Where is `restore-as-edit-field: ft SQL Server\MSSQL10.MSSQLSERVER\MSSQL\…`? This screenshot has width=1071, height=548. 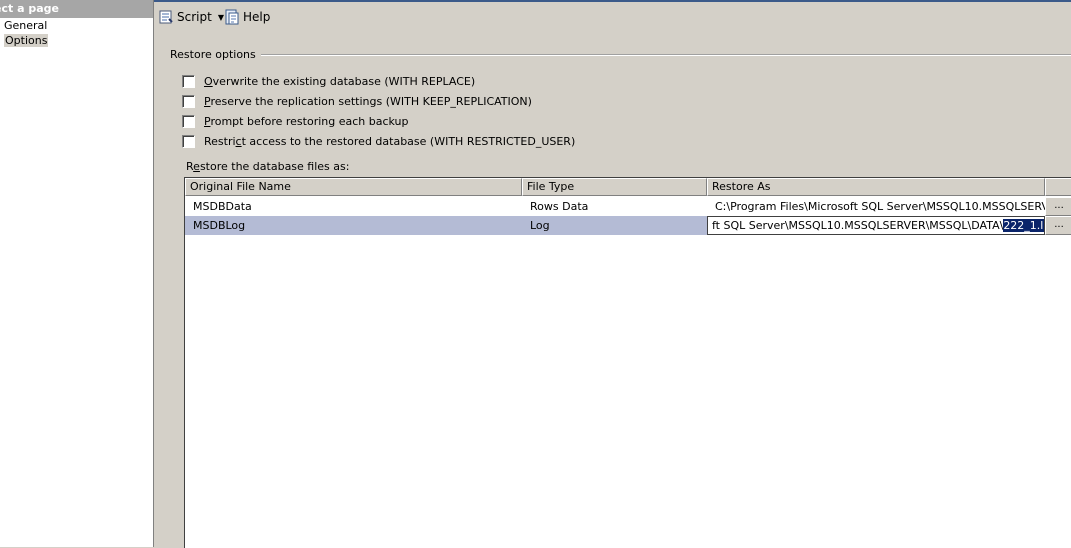 restore-as-edit-field: ft SQL Server\MSSQL10.MSSQLSERVER\MSSQL\… is located at coordinates (876, 225).